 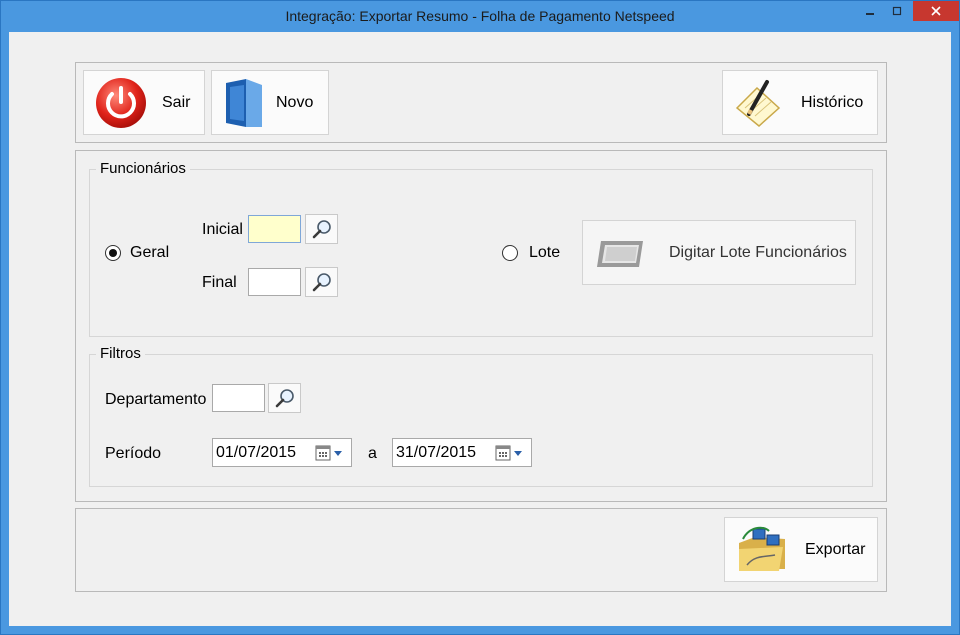 I want to click on folder-icon, so click(x=244, y=102).